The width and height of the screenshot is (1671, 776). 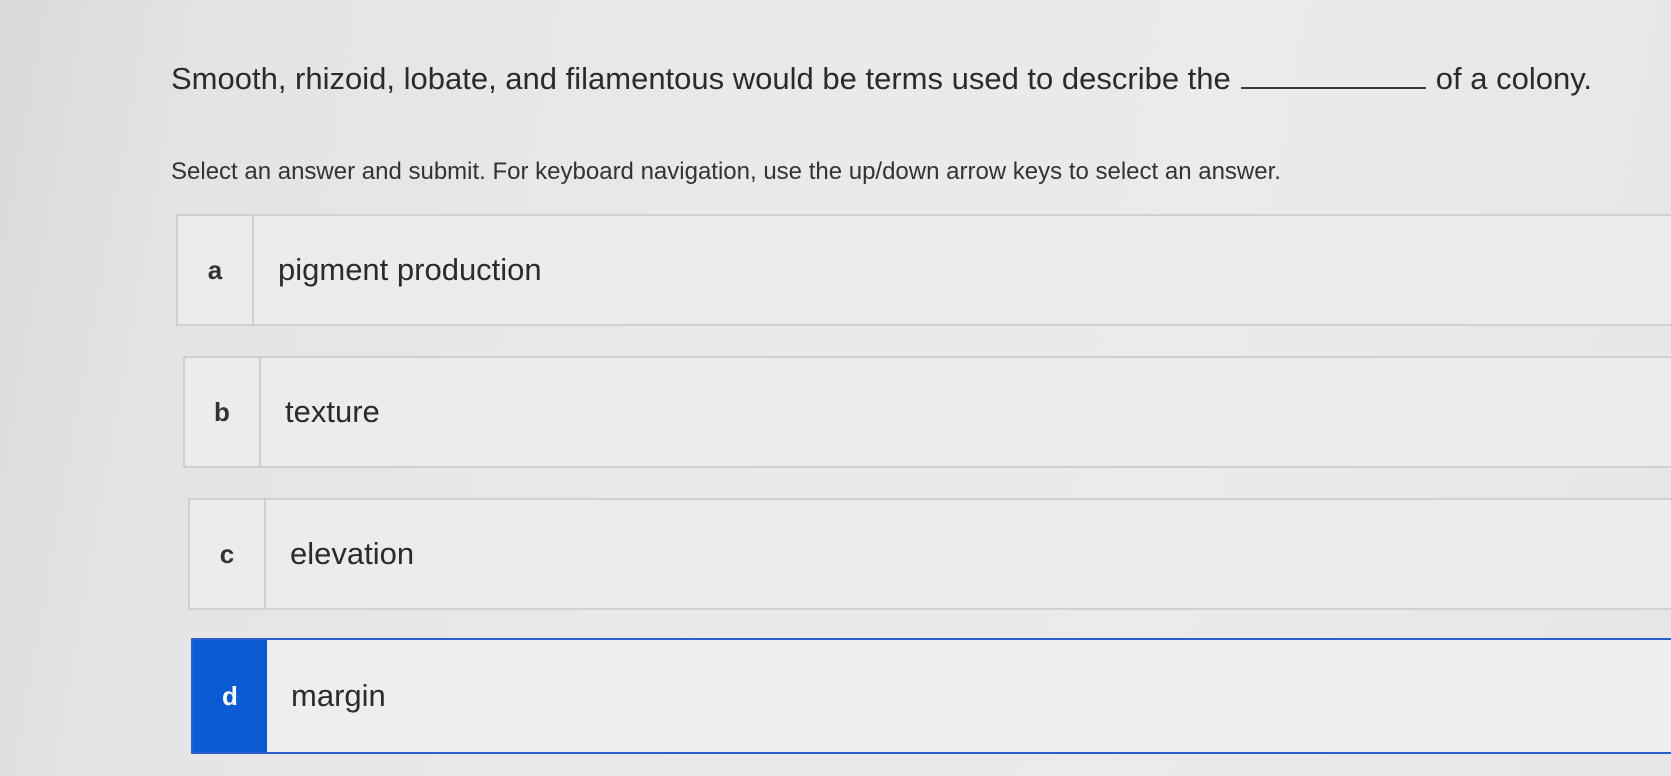 What do you see at coordinates (927, 412) in the screenshot?
I see `answer-option-b: b texture` at bounding box center [927, 412].